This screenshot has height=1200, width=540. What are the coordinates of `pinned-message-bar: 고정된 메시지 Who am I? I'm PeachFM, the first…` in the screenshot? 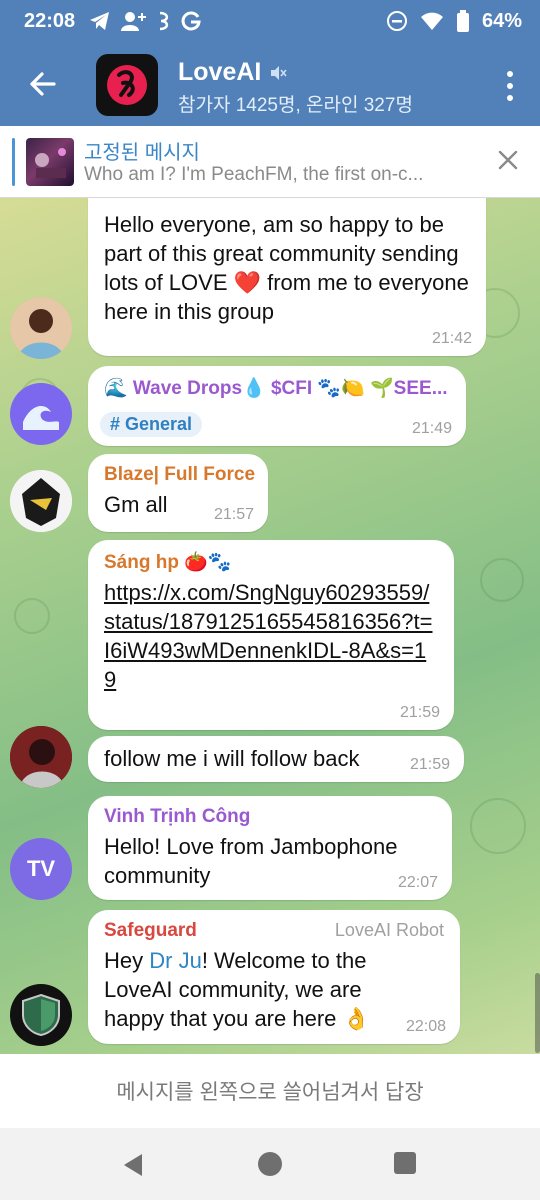 It's located at (270, 162).